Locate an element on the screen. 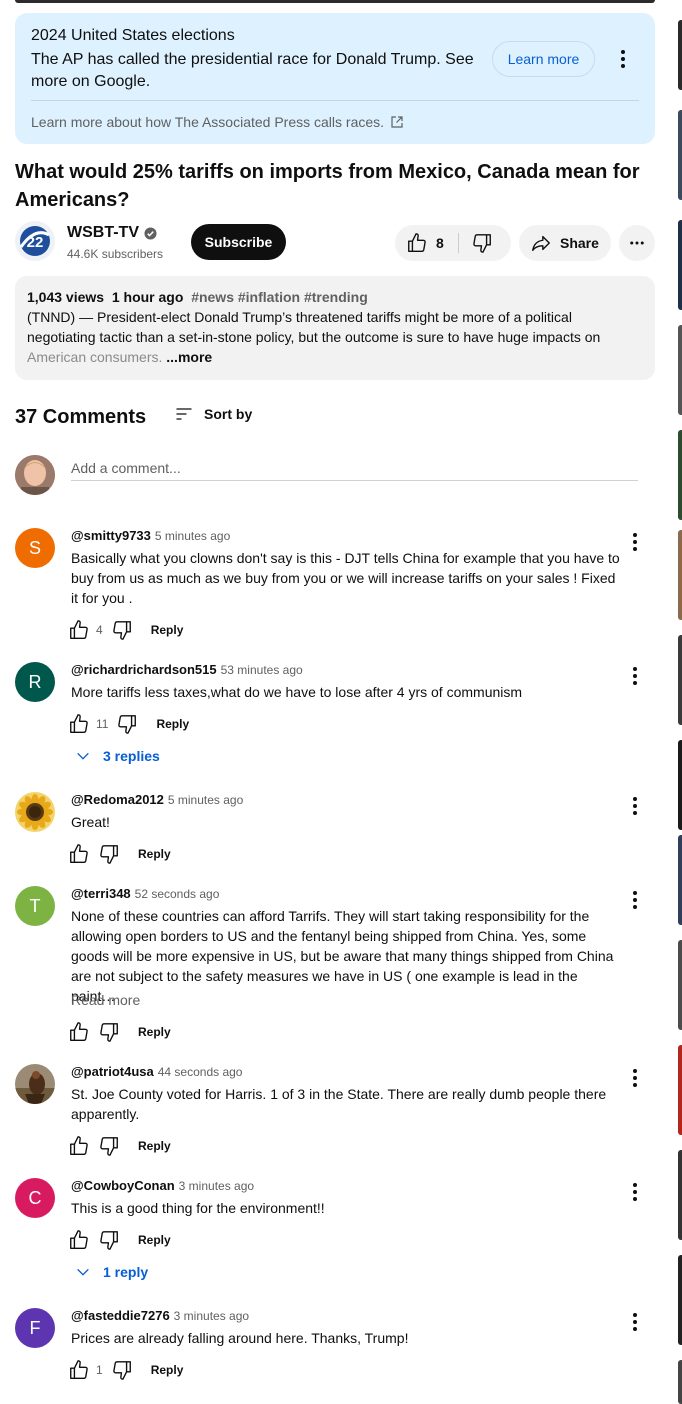  subscriber-count: 44.6K subscribers is located at coordinates (115, 254).